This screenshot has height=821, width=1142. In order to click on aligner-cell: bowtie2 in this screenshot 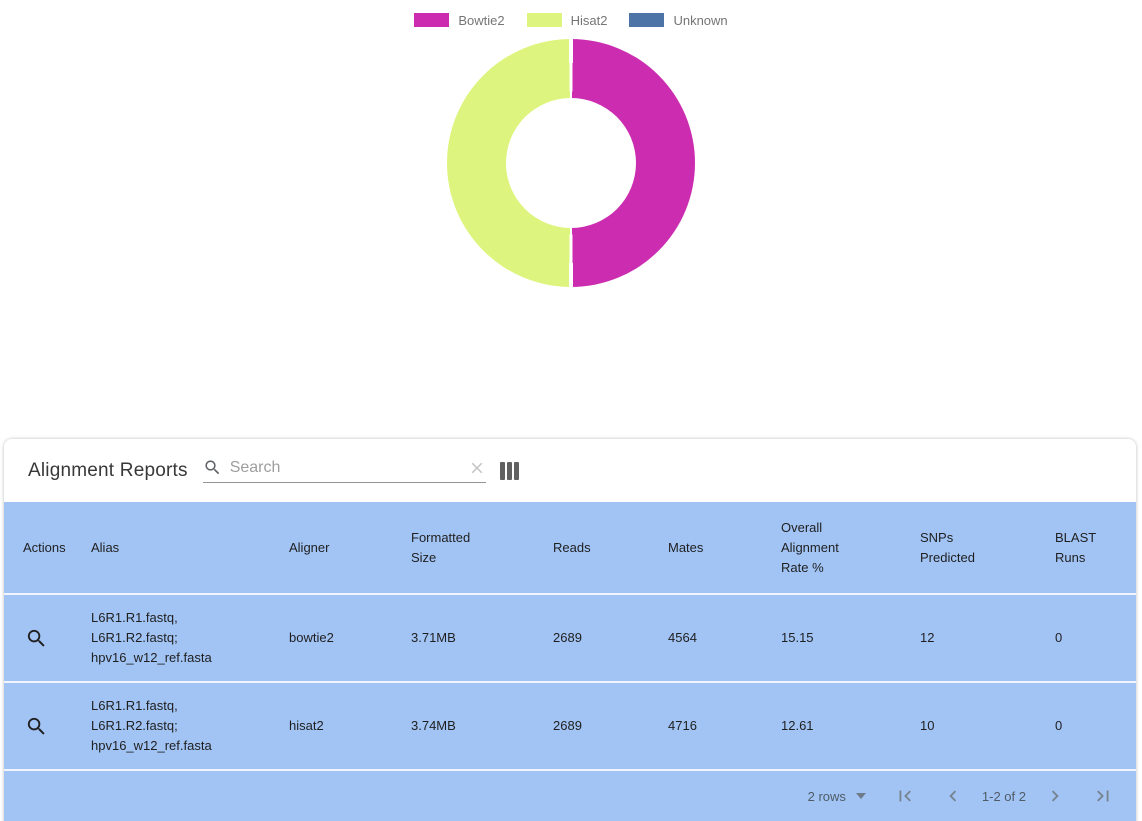, I will do `click(311, 637)`.